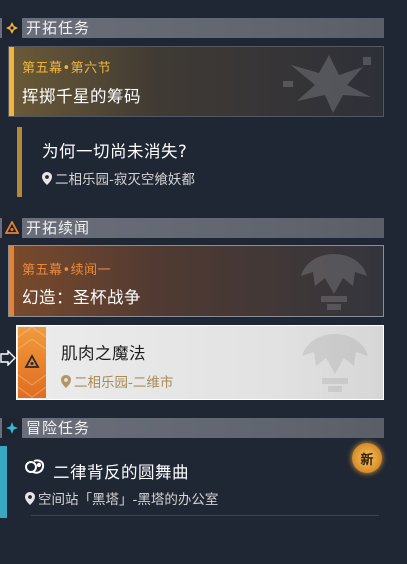 This screenshot has height=564, width=407. I want to click on quest-location: 二相乐园-二维市, so click(117, 381).